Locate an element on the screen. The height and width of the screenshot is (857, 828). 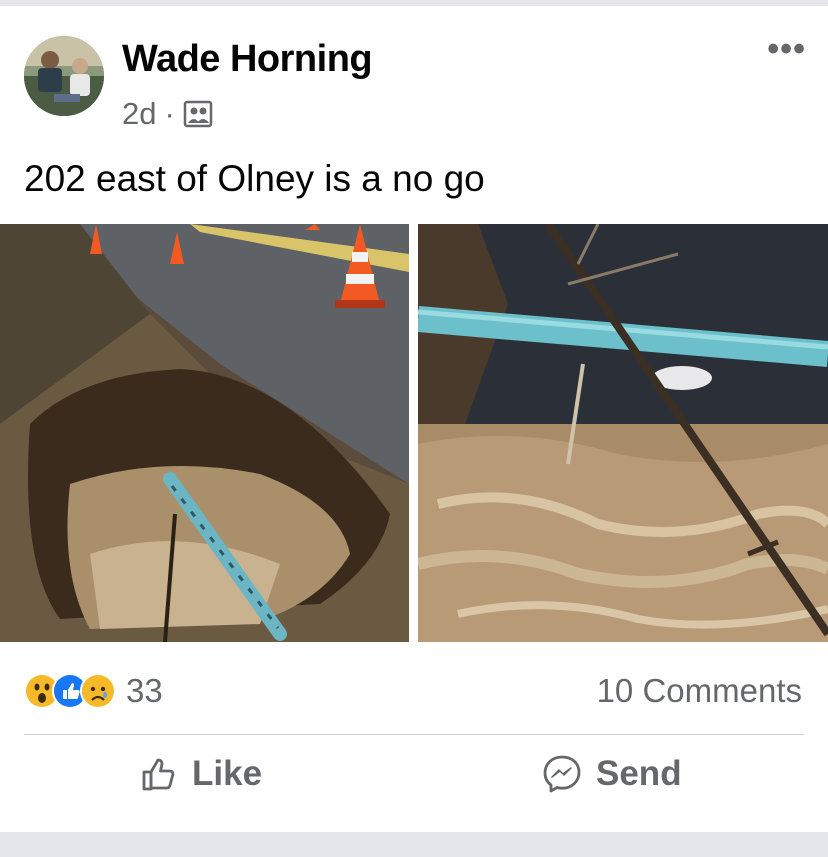
send-button: Send is located at coordinates (612, 774).